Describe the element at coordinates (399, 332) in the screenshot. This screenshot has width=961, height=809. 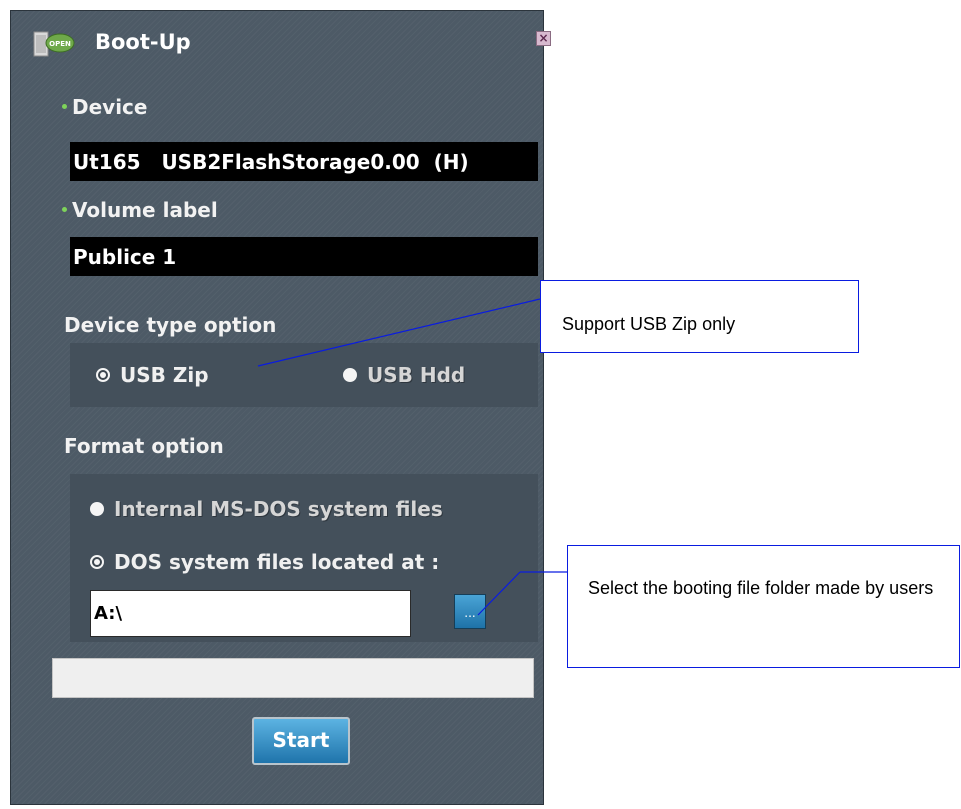
I see `callout-zip-line` at that location.